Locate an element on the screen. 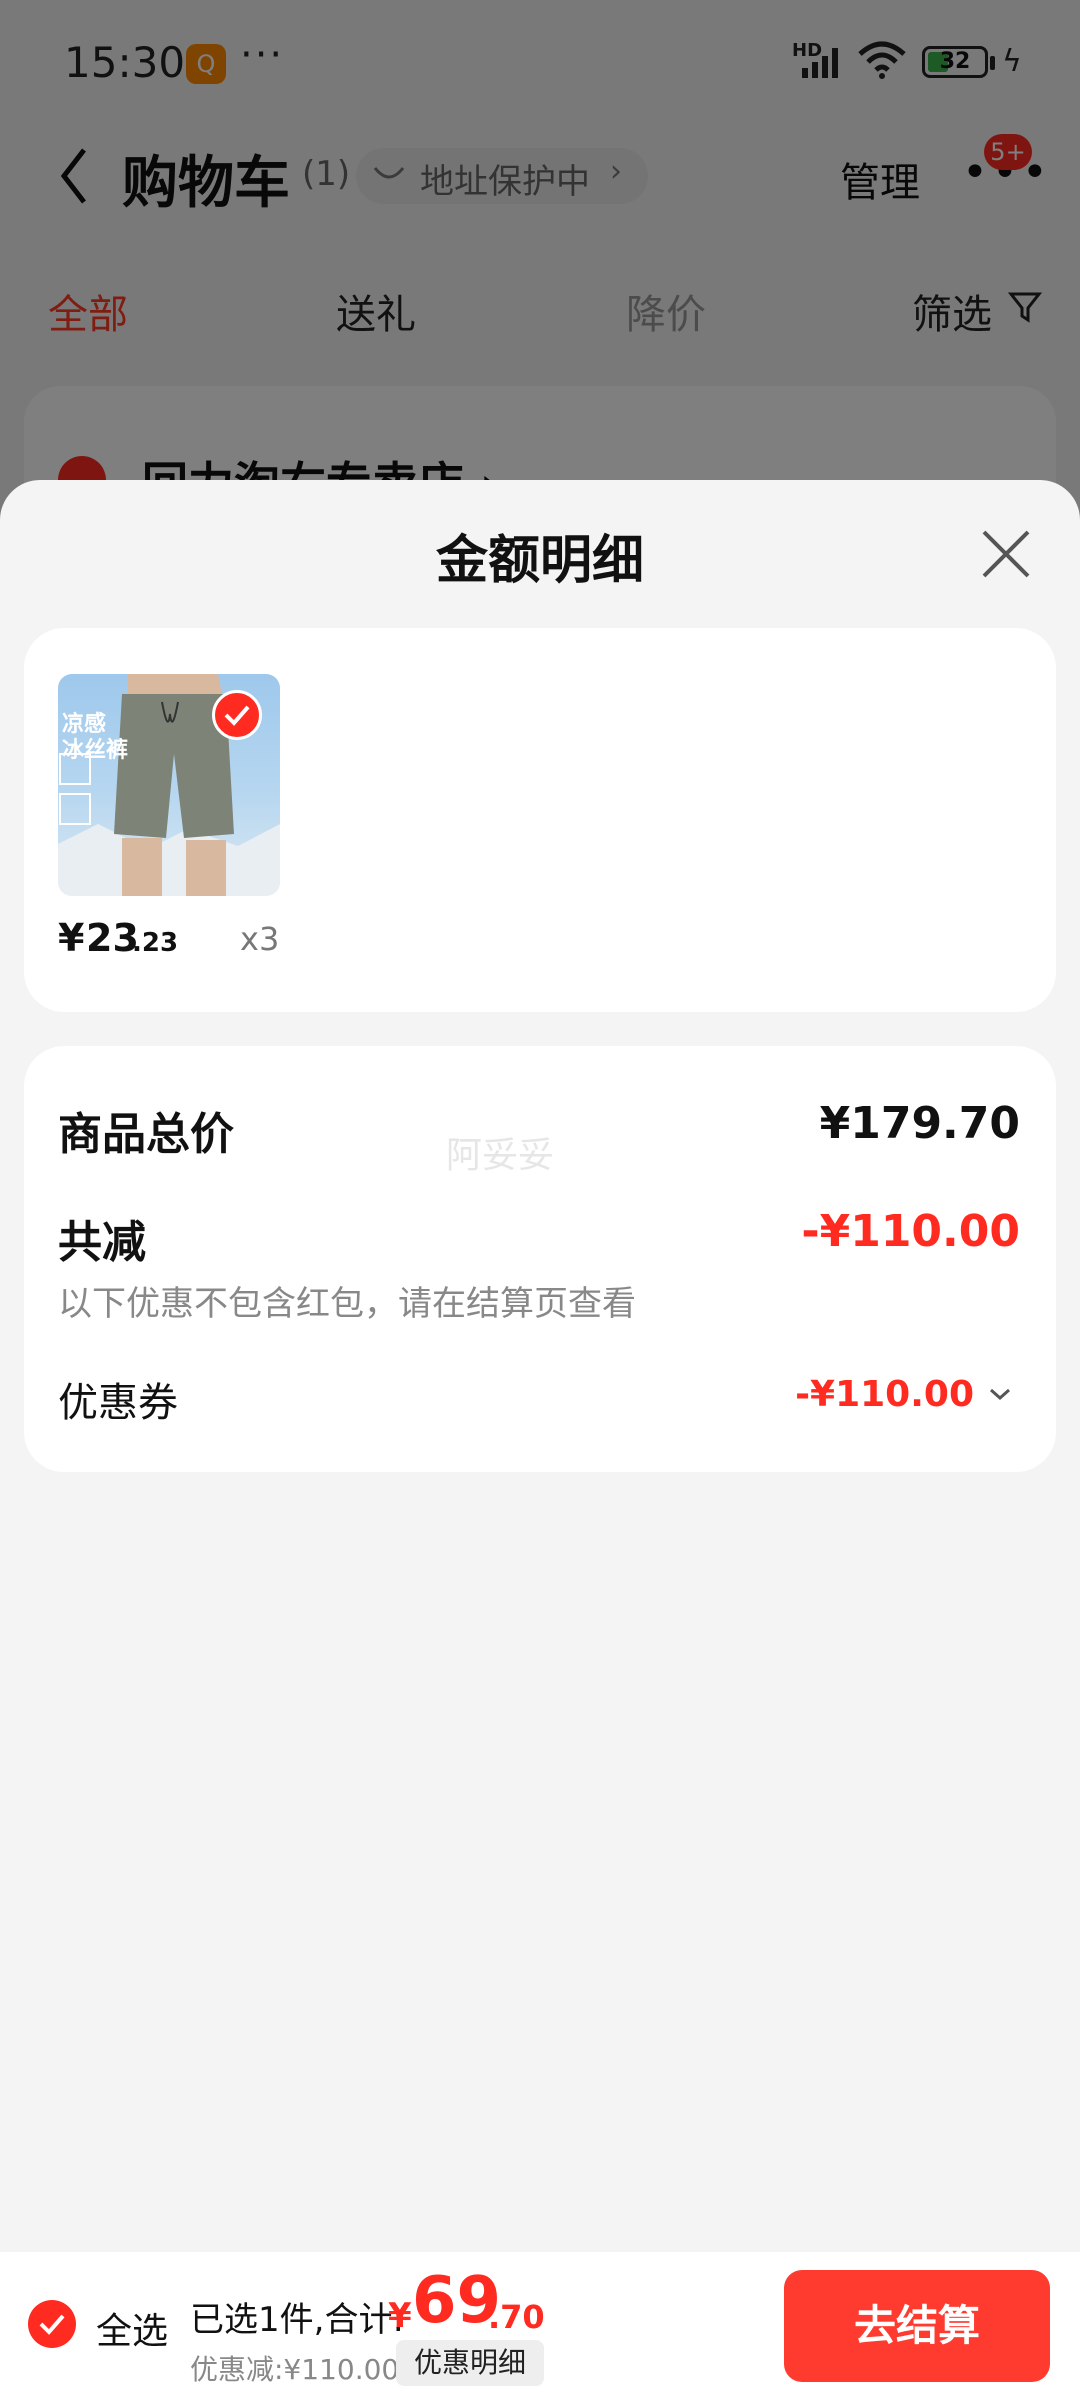 The image size is (1080, 2400). coupon-value: -¥110.00 is located at coordinates (884, 1394).